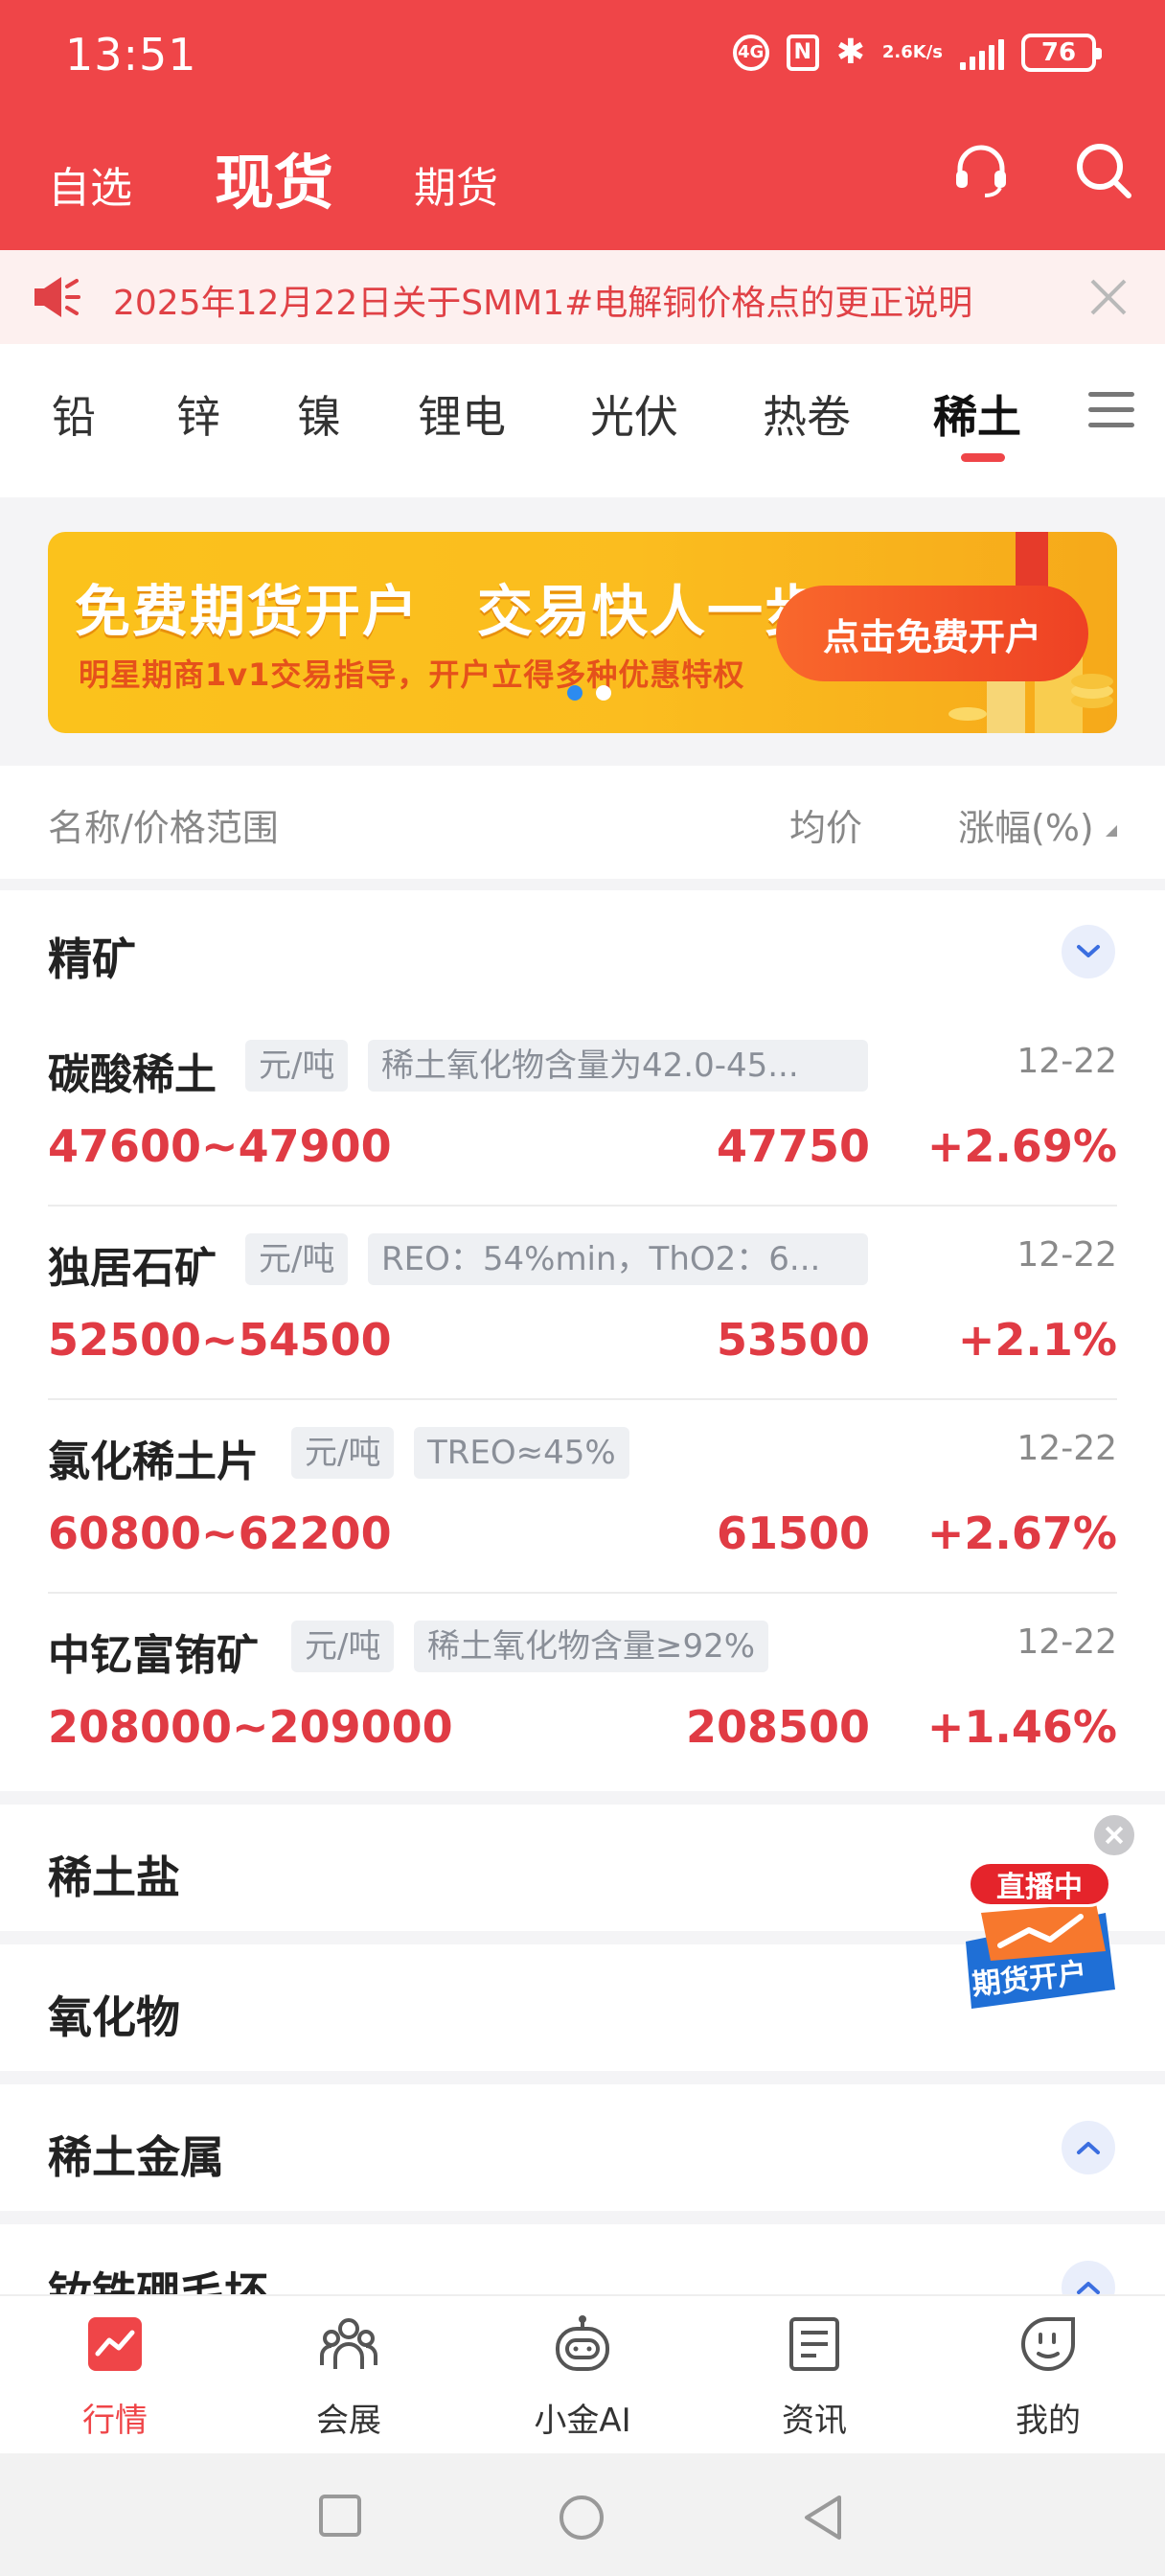 The height and width of the screenshot is (2576, 1165). I want to click on nfc-icon: N, so click(803, 52).